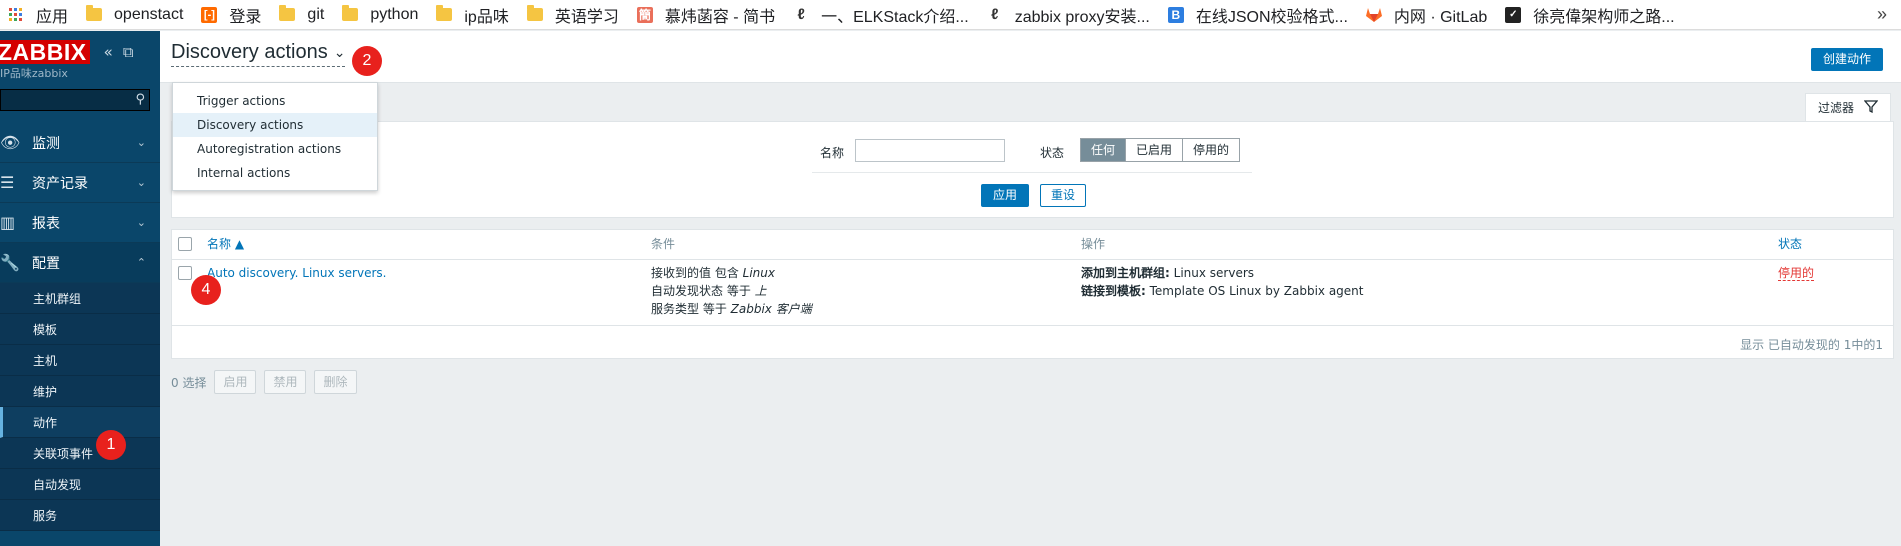 Image resolution: width=1901 pixels, height=546 pixels. I want to click on filter-icon, so click(1871, 107).